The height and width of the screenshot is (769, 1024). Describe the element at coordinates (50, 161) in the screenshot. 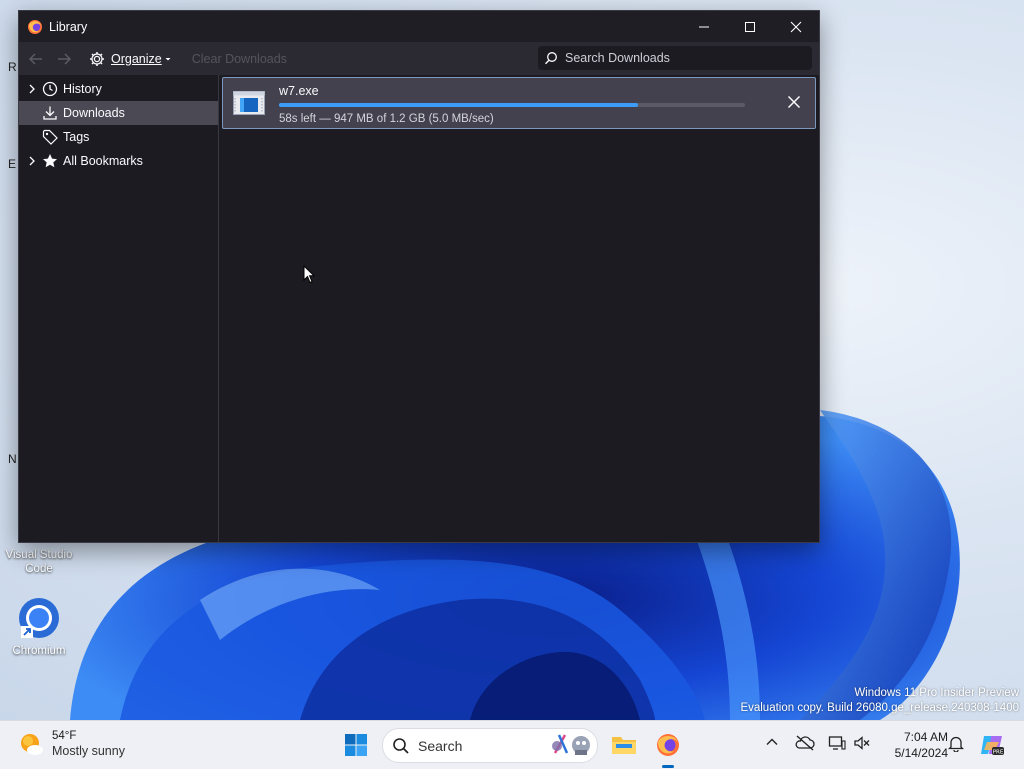

I see `star-icon` at that location.